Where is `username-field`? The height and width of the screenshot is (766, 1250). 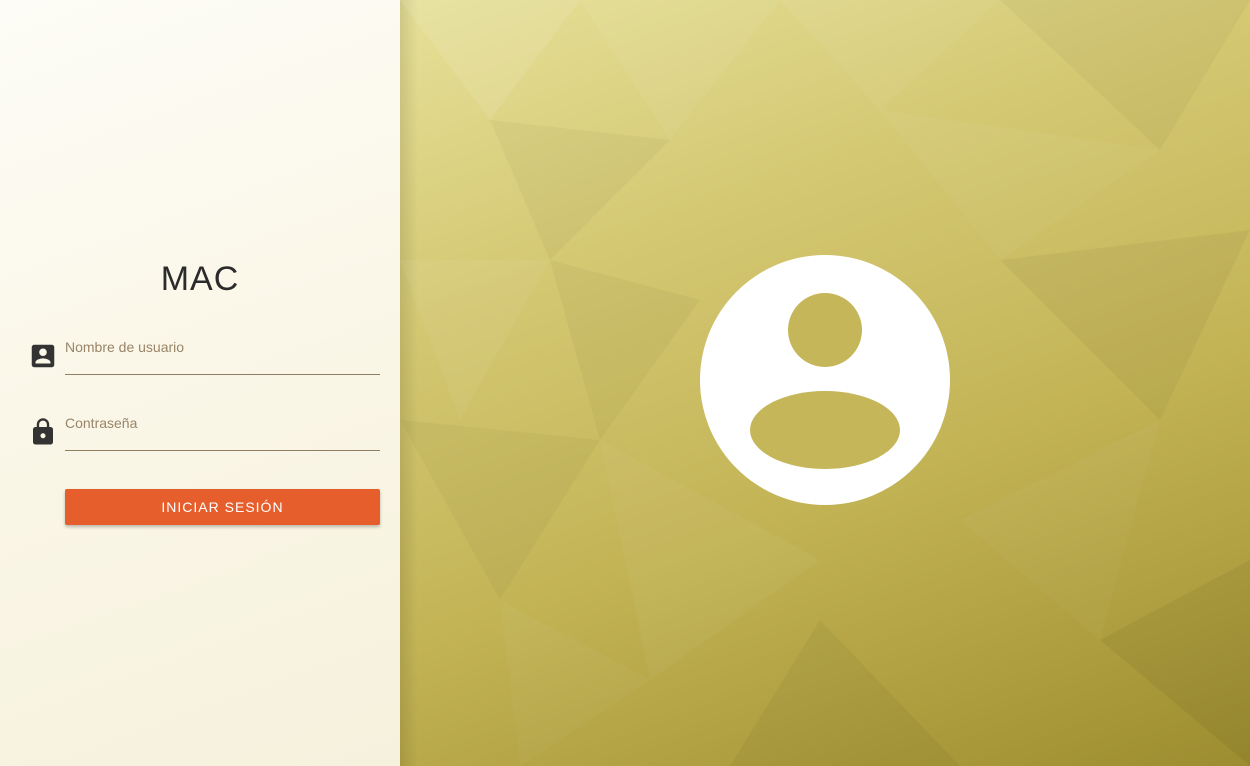
username-field is located at coordinates (204, 355).